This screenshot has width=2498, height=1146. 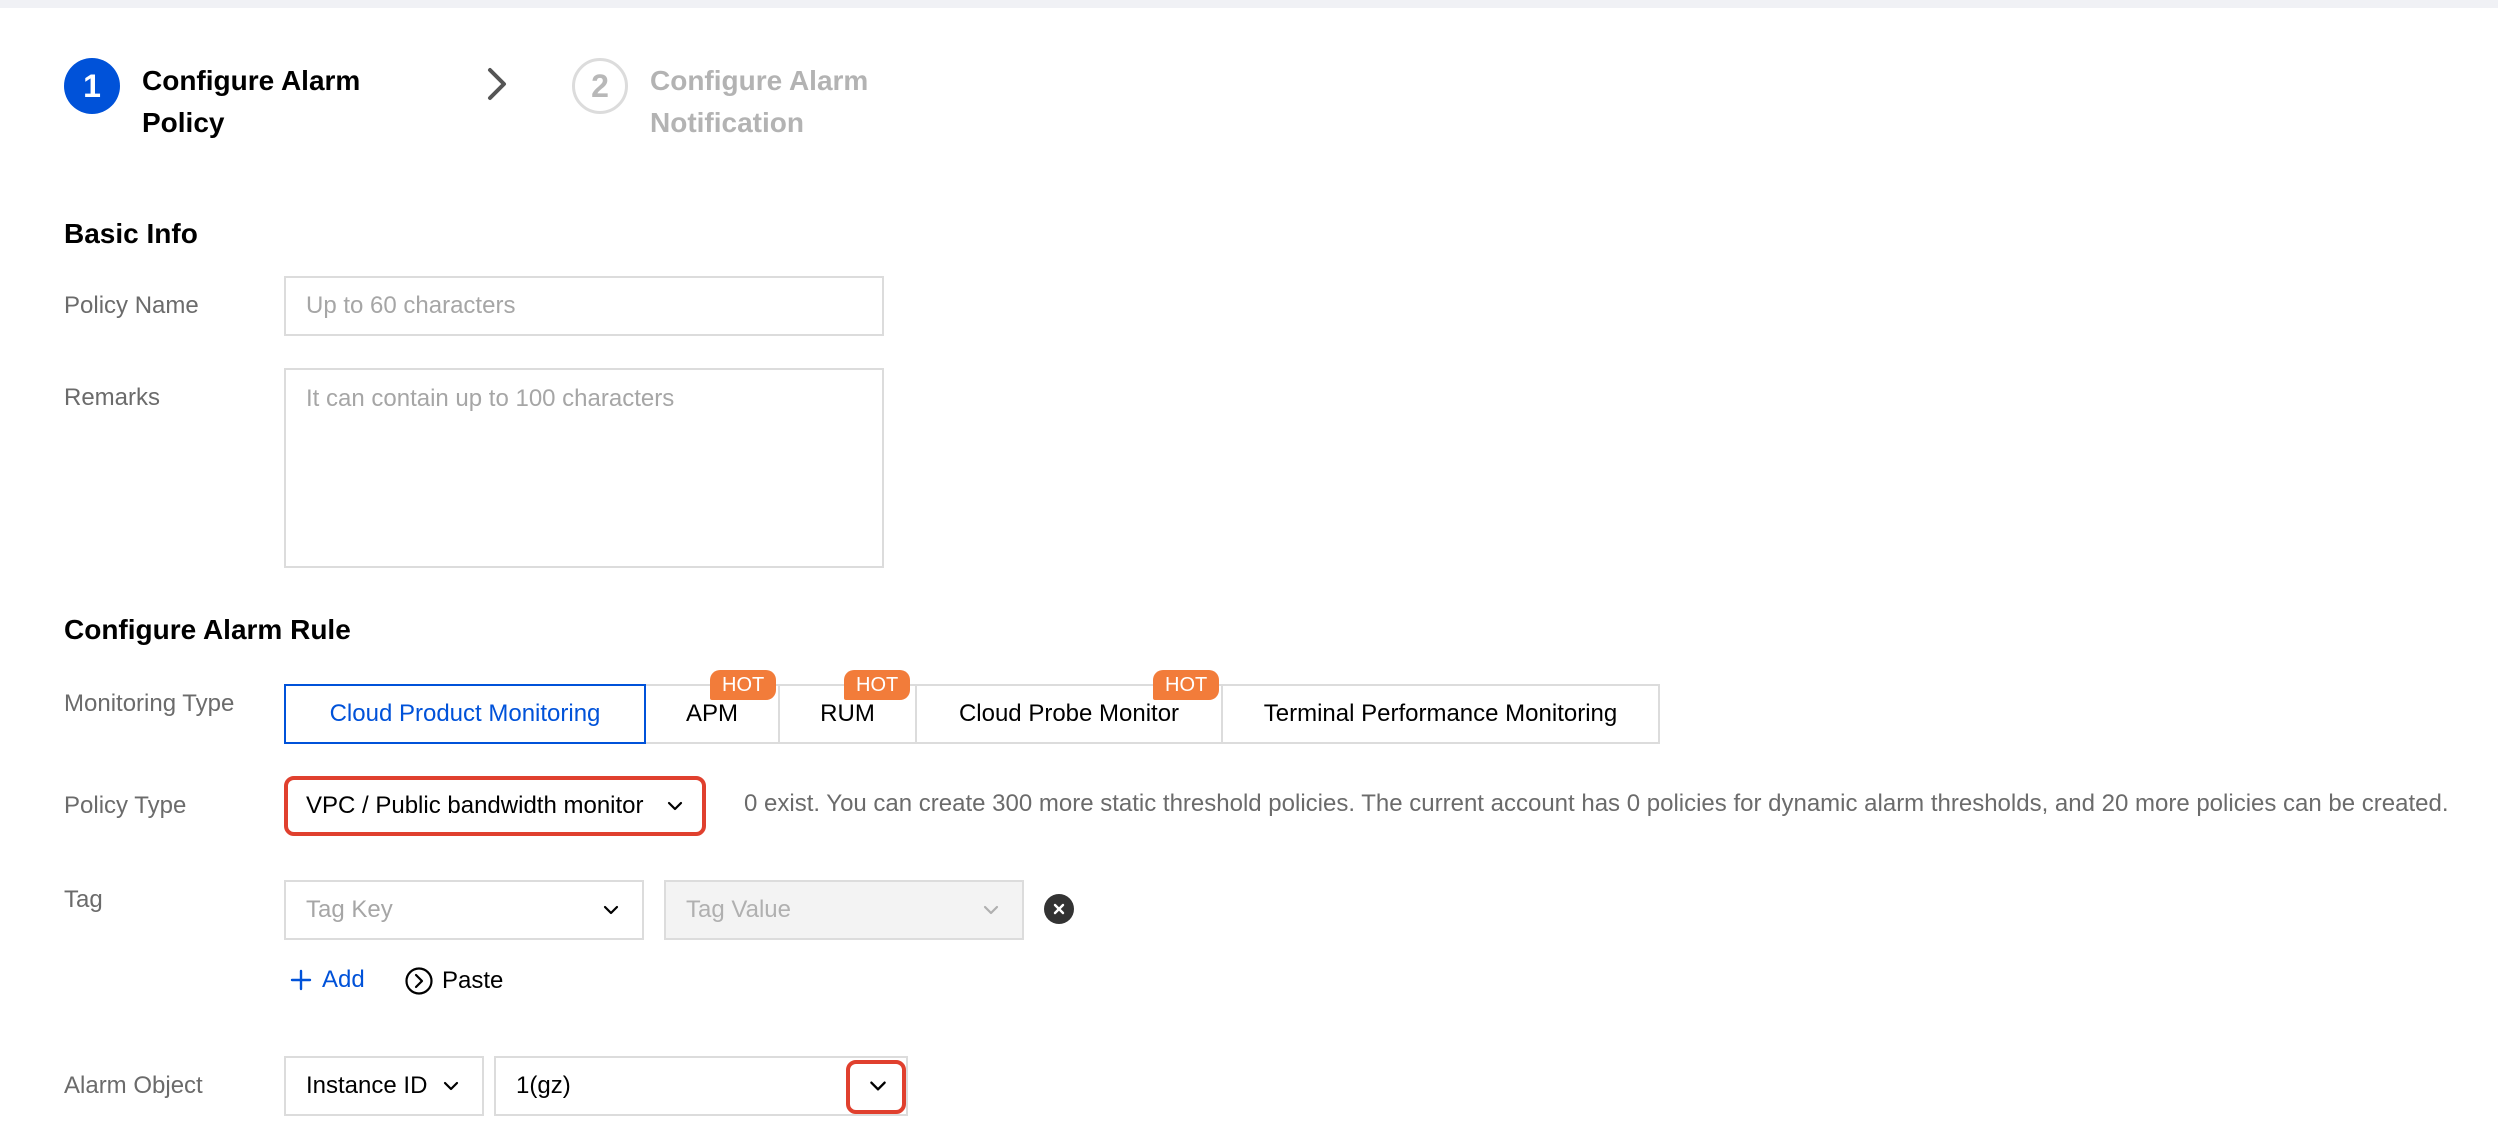 I want to click on alarm-object-type-select: Instance ID, so click(x=384, y=1086).